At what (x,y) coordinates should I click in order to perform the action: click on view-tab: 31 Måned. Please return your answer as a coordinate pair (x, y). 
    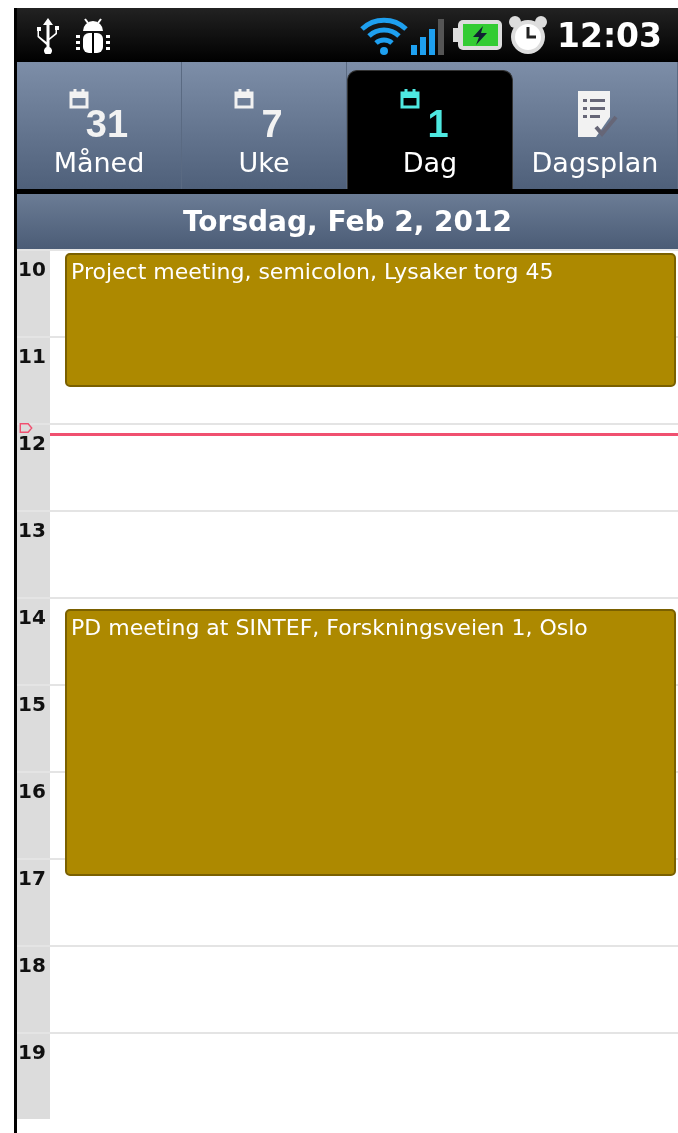
    Looking at the image, I should click on (99, 125).